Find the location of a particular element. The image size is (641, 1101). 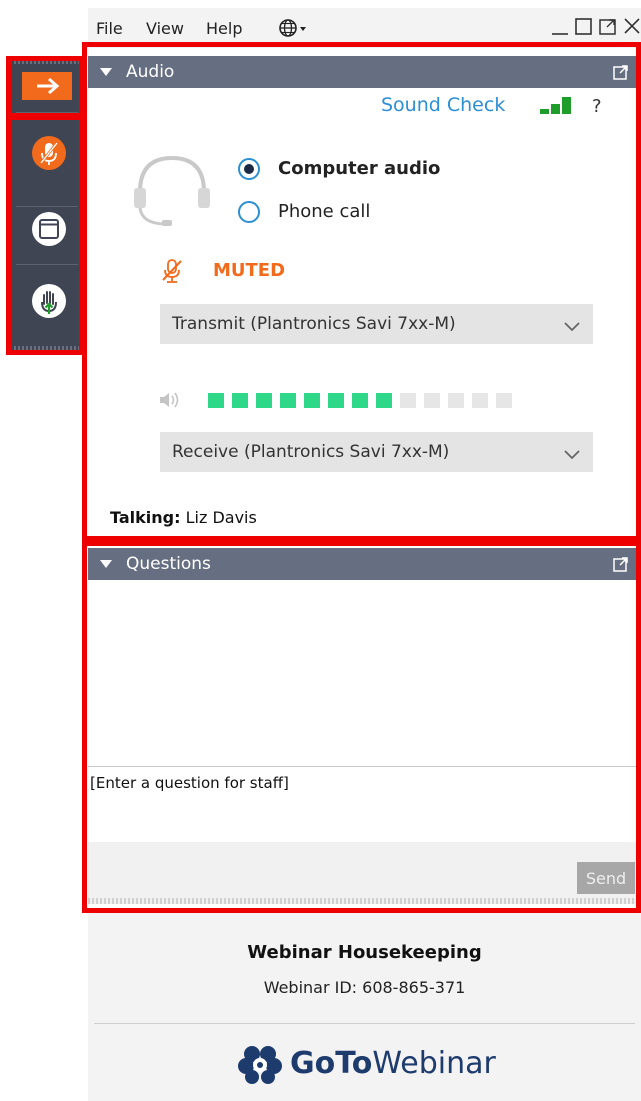

minimize-icon is located at coordinates (560, 28).